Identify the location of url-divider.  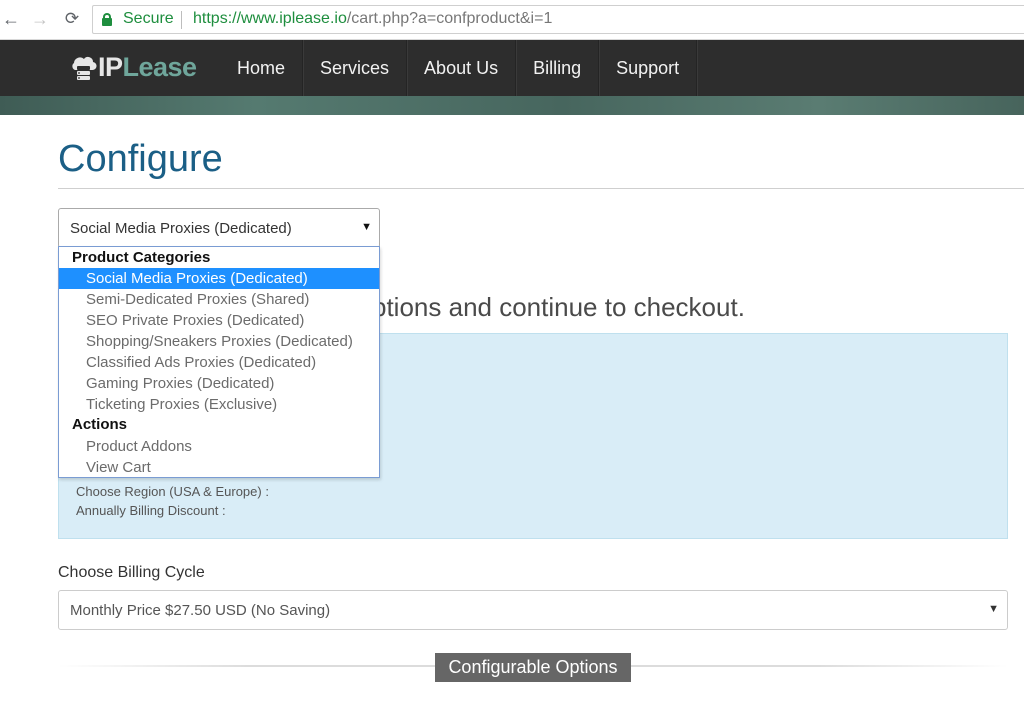
(181, 20).